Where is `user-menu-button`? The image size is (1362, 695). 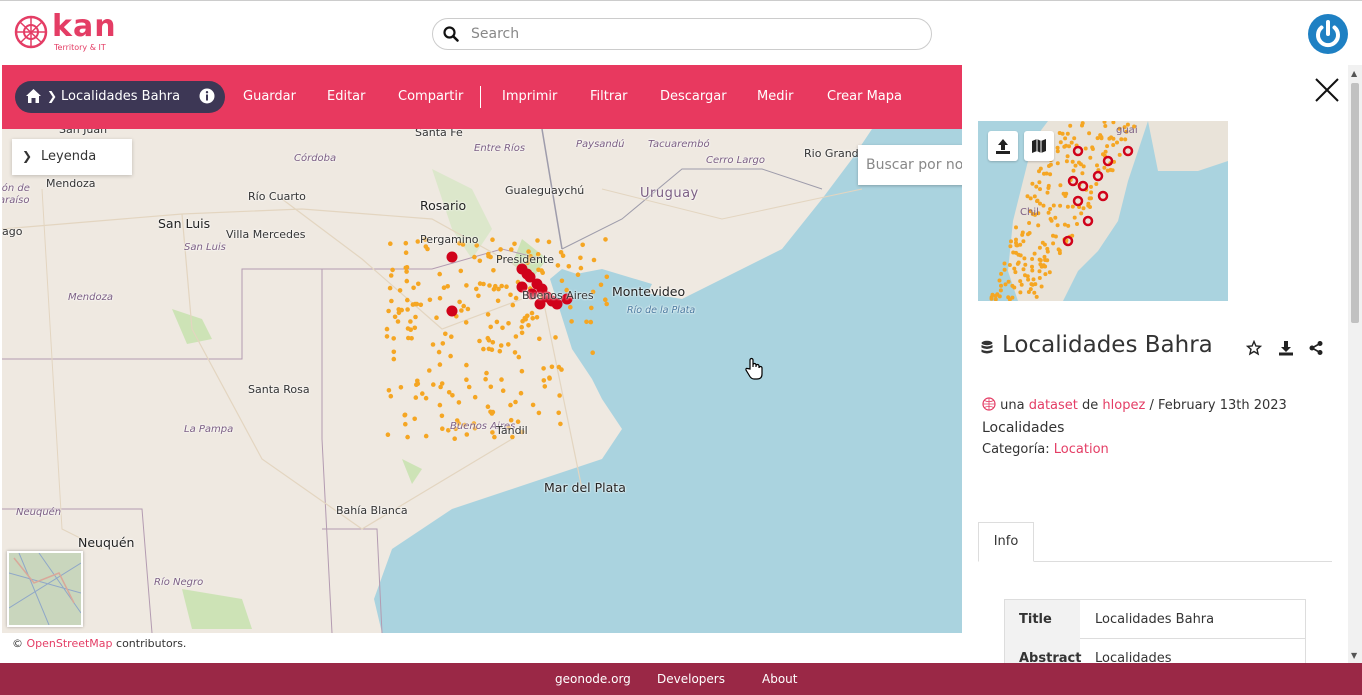
user-menu-button is located at coordinates (1328, 34).